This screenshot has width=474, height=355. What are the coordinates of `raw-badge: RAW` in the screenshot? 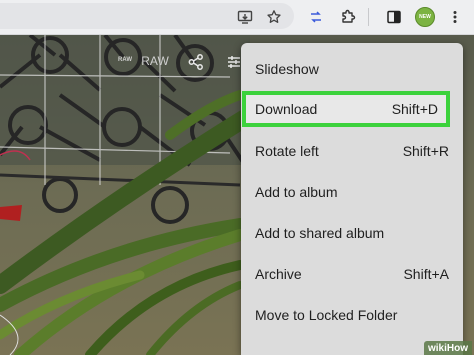 It's located at (125, 60).